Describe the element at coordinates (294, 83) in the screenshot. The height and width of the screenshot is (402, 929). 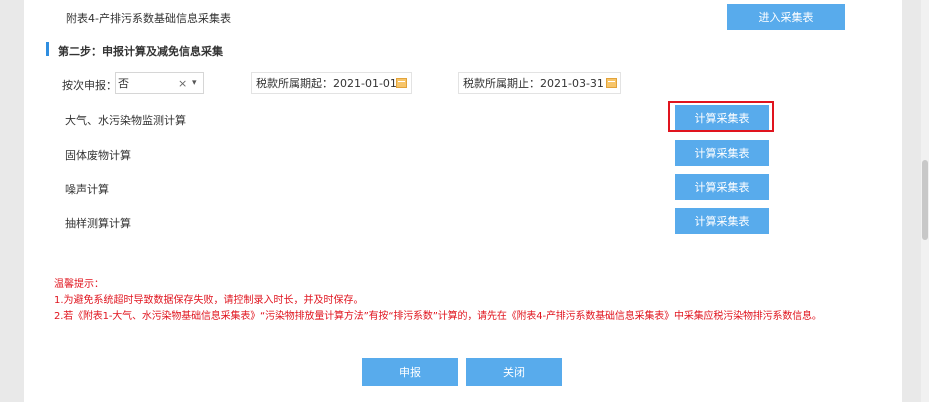
I see `period-start-label: 税款所属期起：` at that location.